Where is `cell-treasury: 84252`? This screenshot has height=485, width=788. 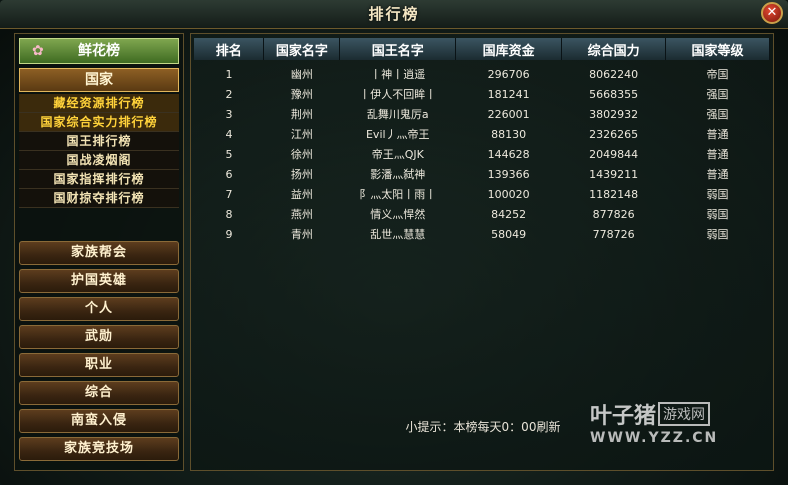
cell-treasury: 84252 is located at coordinates (509, 214).